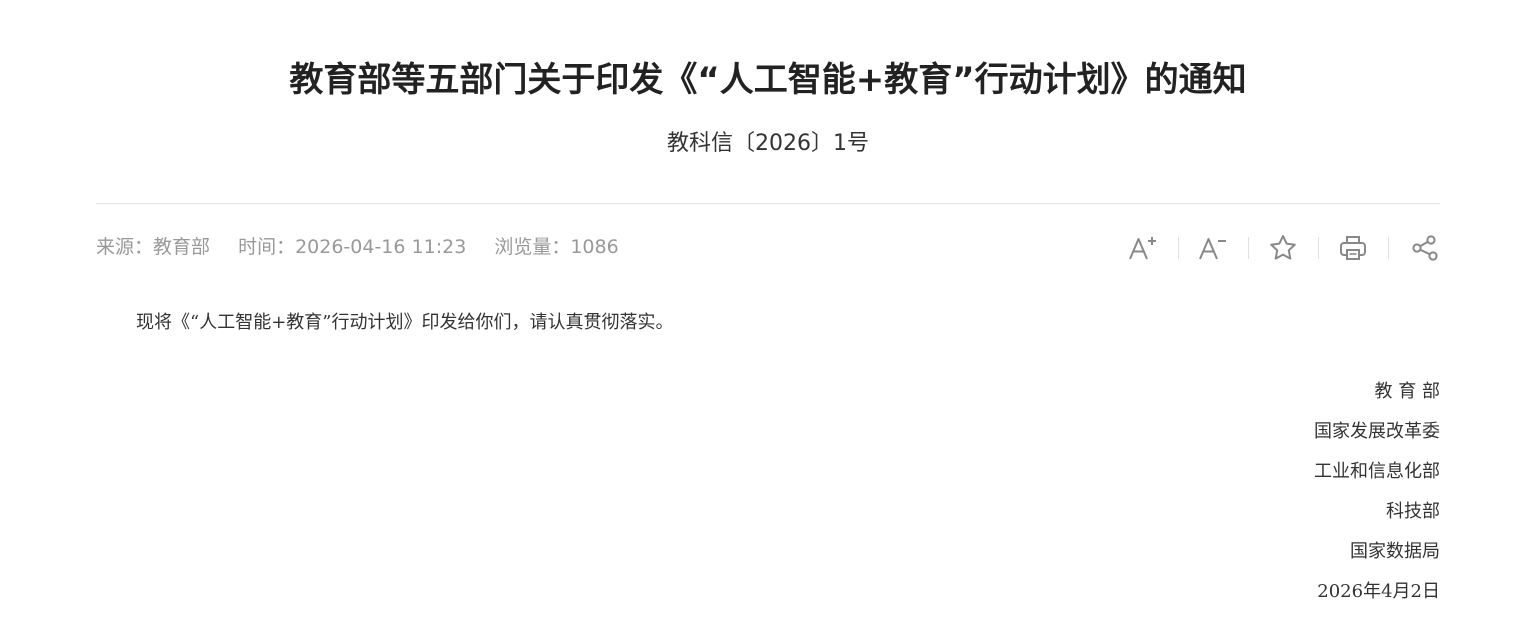 This screenshot has height=635, width=1520. What do you see at coordinates (1413, 511) in the screenshot?
I see `signer-most: 科技部` at bounding box center [1413, 511].